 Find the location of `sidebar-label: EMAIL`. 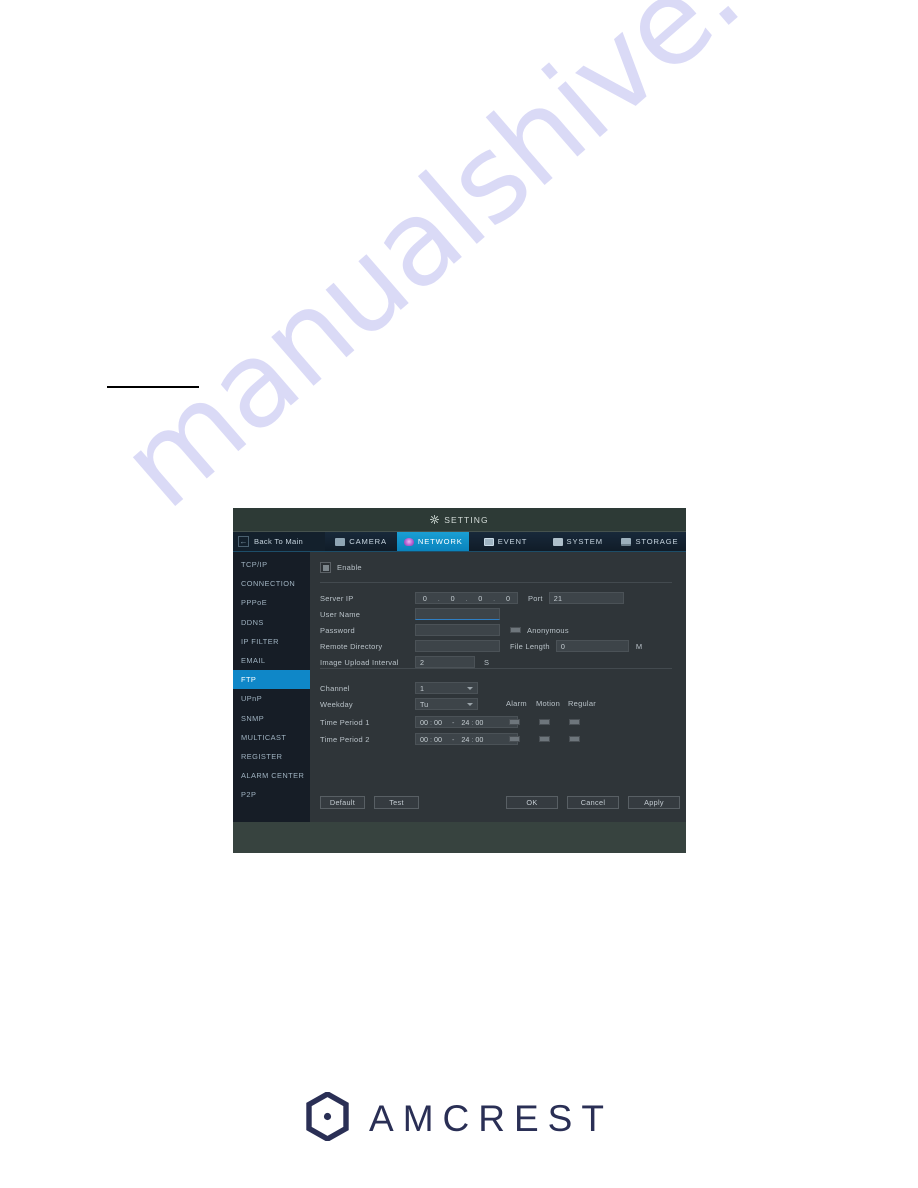

sidebar-label: EMAIL is located at coordinates (253, 661).